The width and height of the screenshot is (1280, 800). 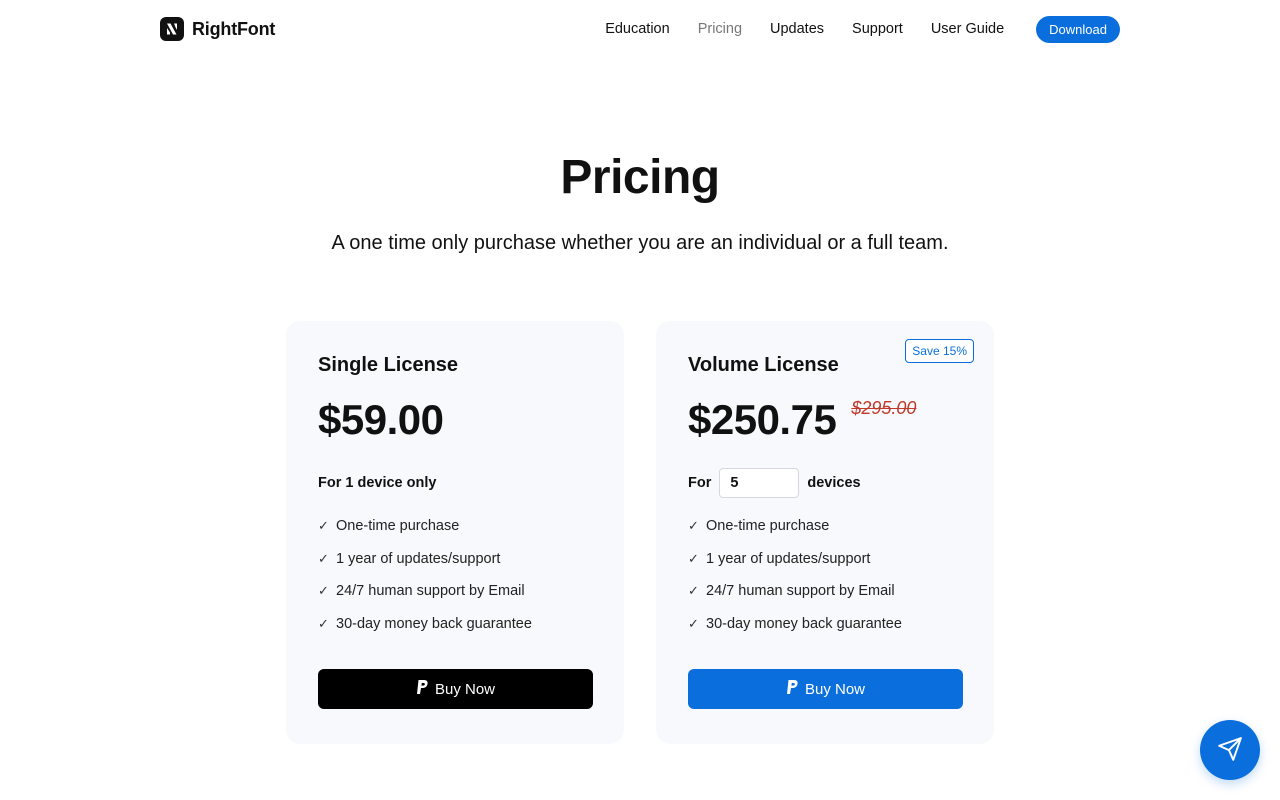 I want to click on save-badge: Save 15%, so click(x=939, y=351).